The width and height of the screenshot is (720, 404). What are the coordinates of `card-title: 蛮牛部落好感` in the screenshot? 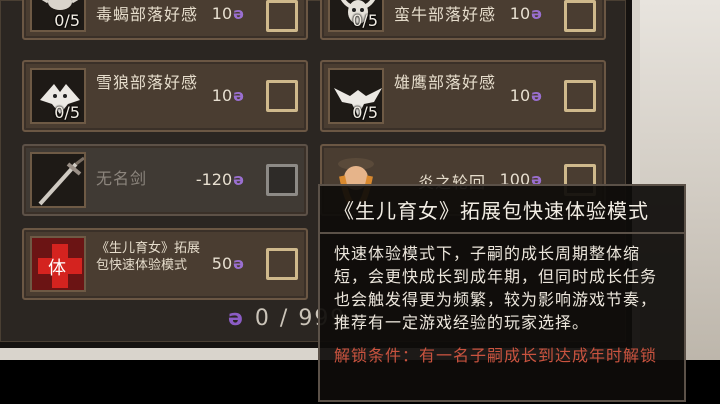 It's located at (445, 14).